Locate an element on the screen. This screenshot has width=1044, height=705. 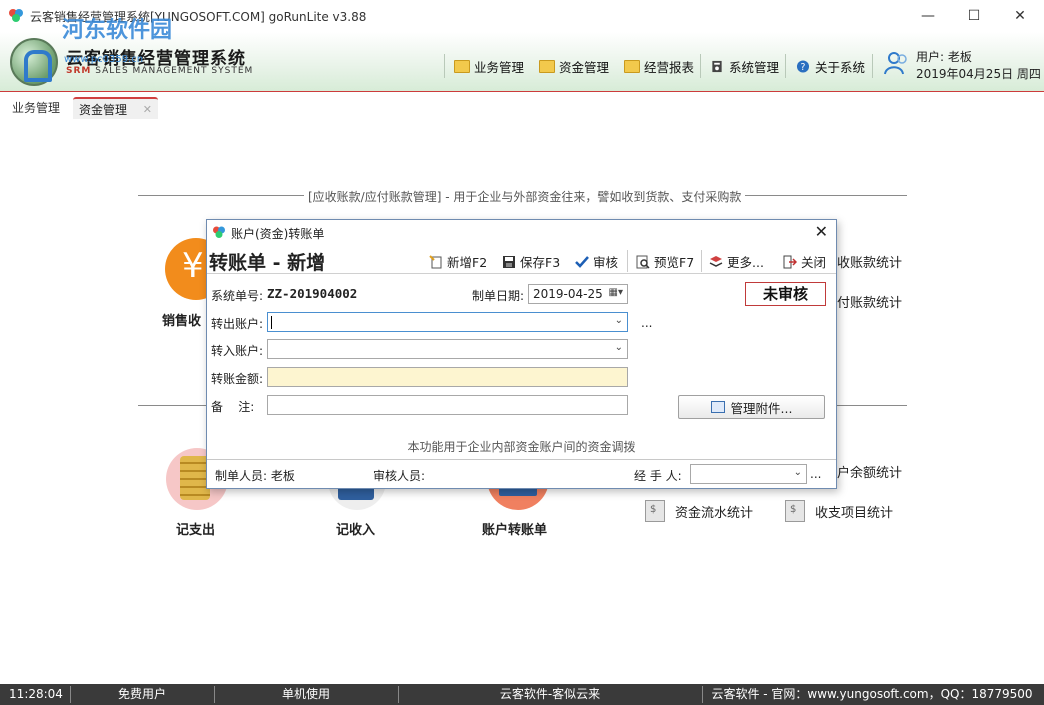
watermark-text: 河东软件园 is located at coordinates (117, 30).